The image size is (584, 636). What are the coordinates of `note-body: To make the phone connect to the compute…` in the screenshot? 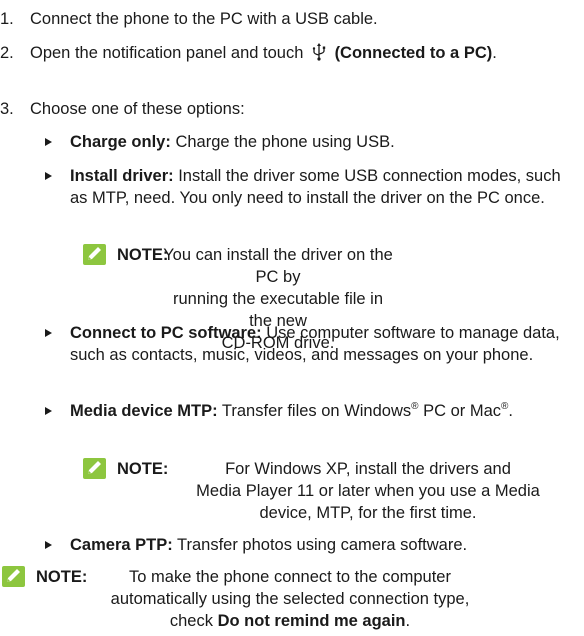 It's located at (290, 599).